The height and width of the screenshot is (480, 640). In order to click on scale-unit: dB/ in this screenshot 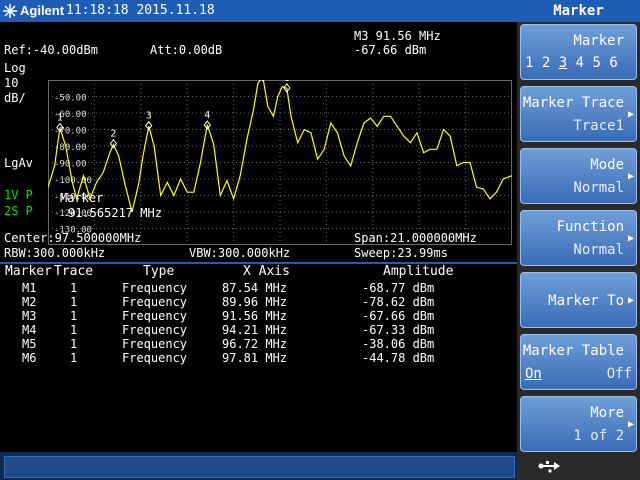, I will do `click(15, 98)`.